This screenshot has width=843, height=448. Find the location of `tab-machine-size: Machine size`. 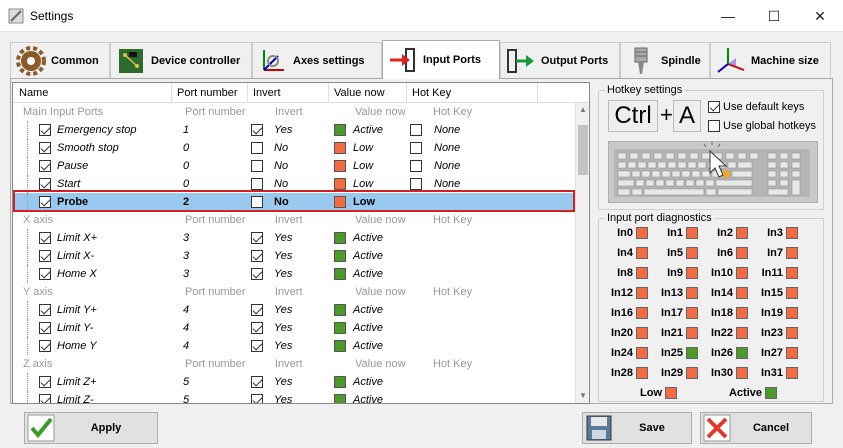

tab-machine-size: Machine size is located at coordinates (770, 60).